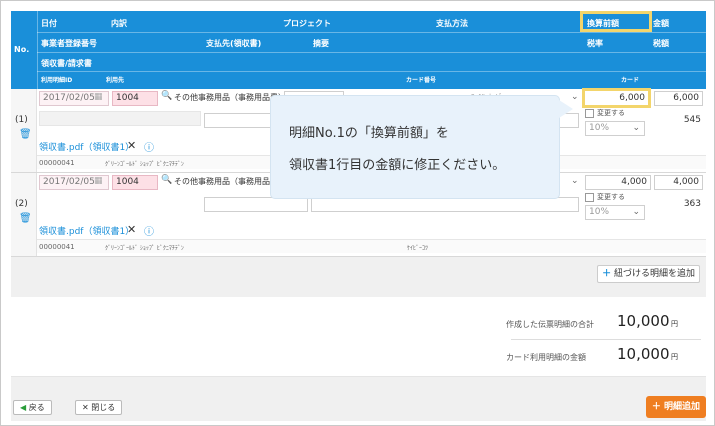  I want to click on row-number-cell: (2) 🗑, so click(24, 214).